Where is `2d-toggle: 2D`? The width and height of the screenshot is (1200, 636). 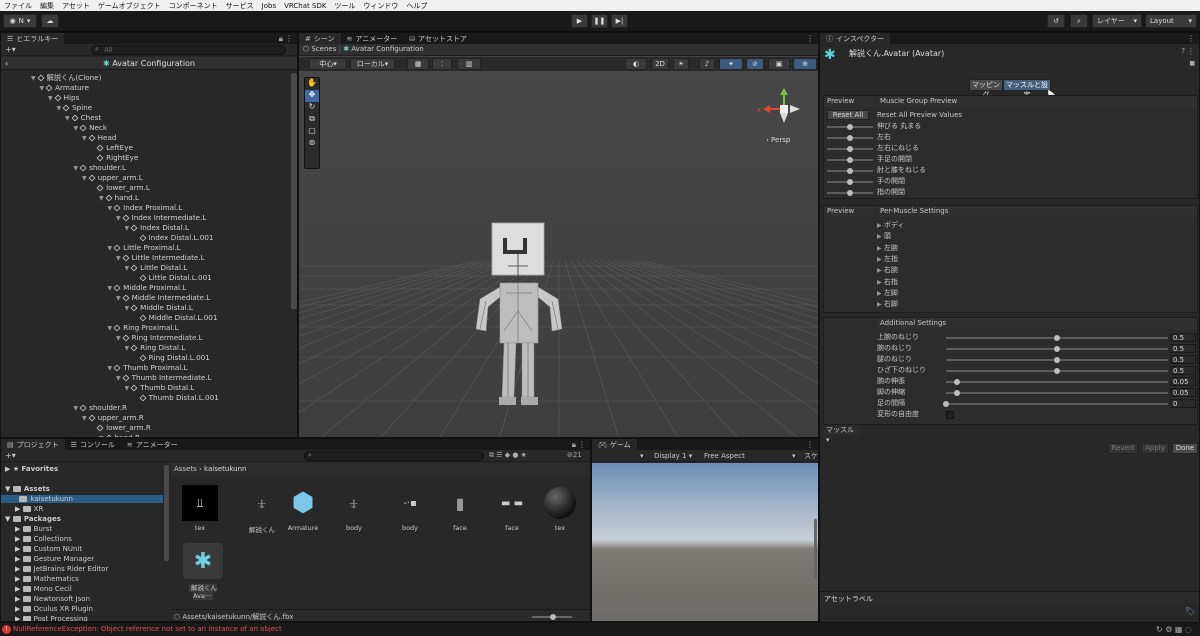 2d-toggle: 2D is located at coordinates (660, 64).